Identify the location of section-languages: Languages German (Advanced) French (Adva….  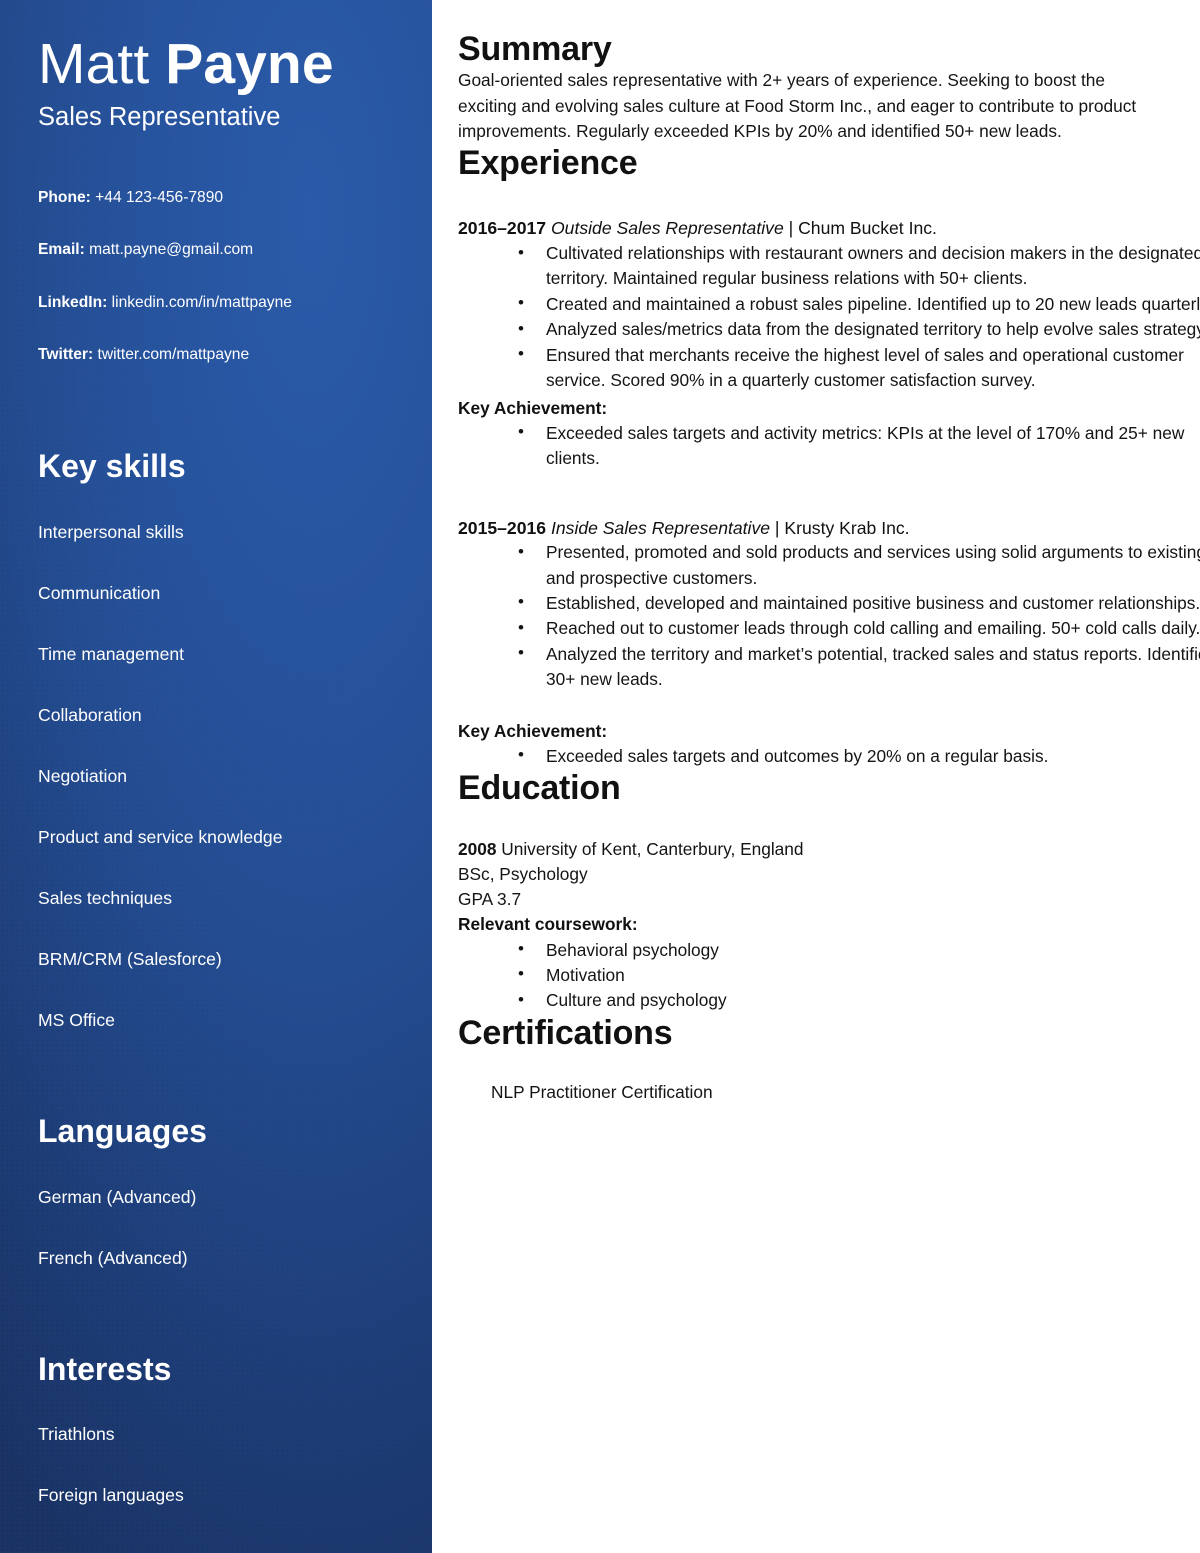
(221, 1191).